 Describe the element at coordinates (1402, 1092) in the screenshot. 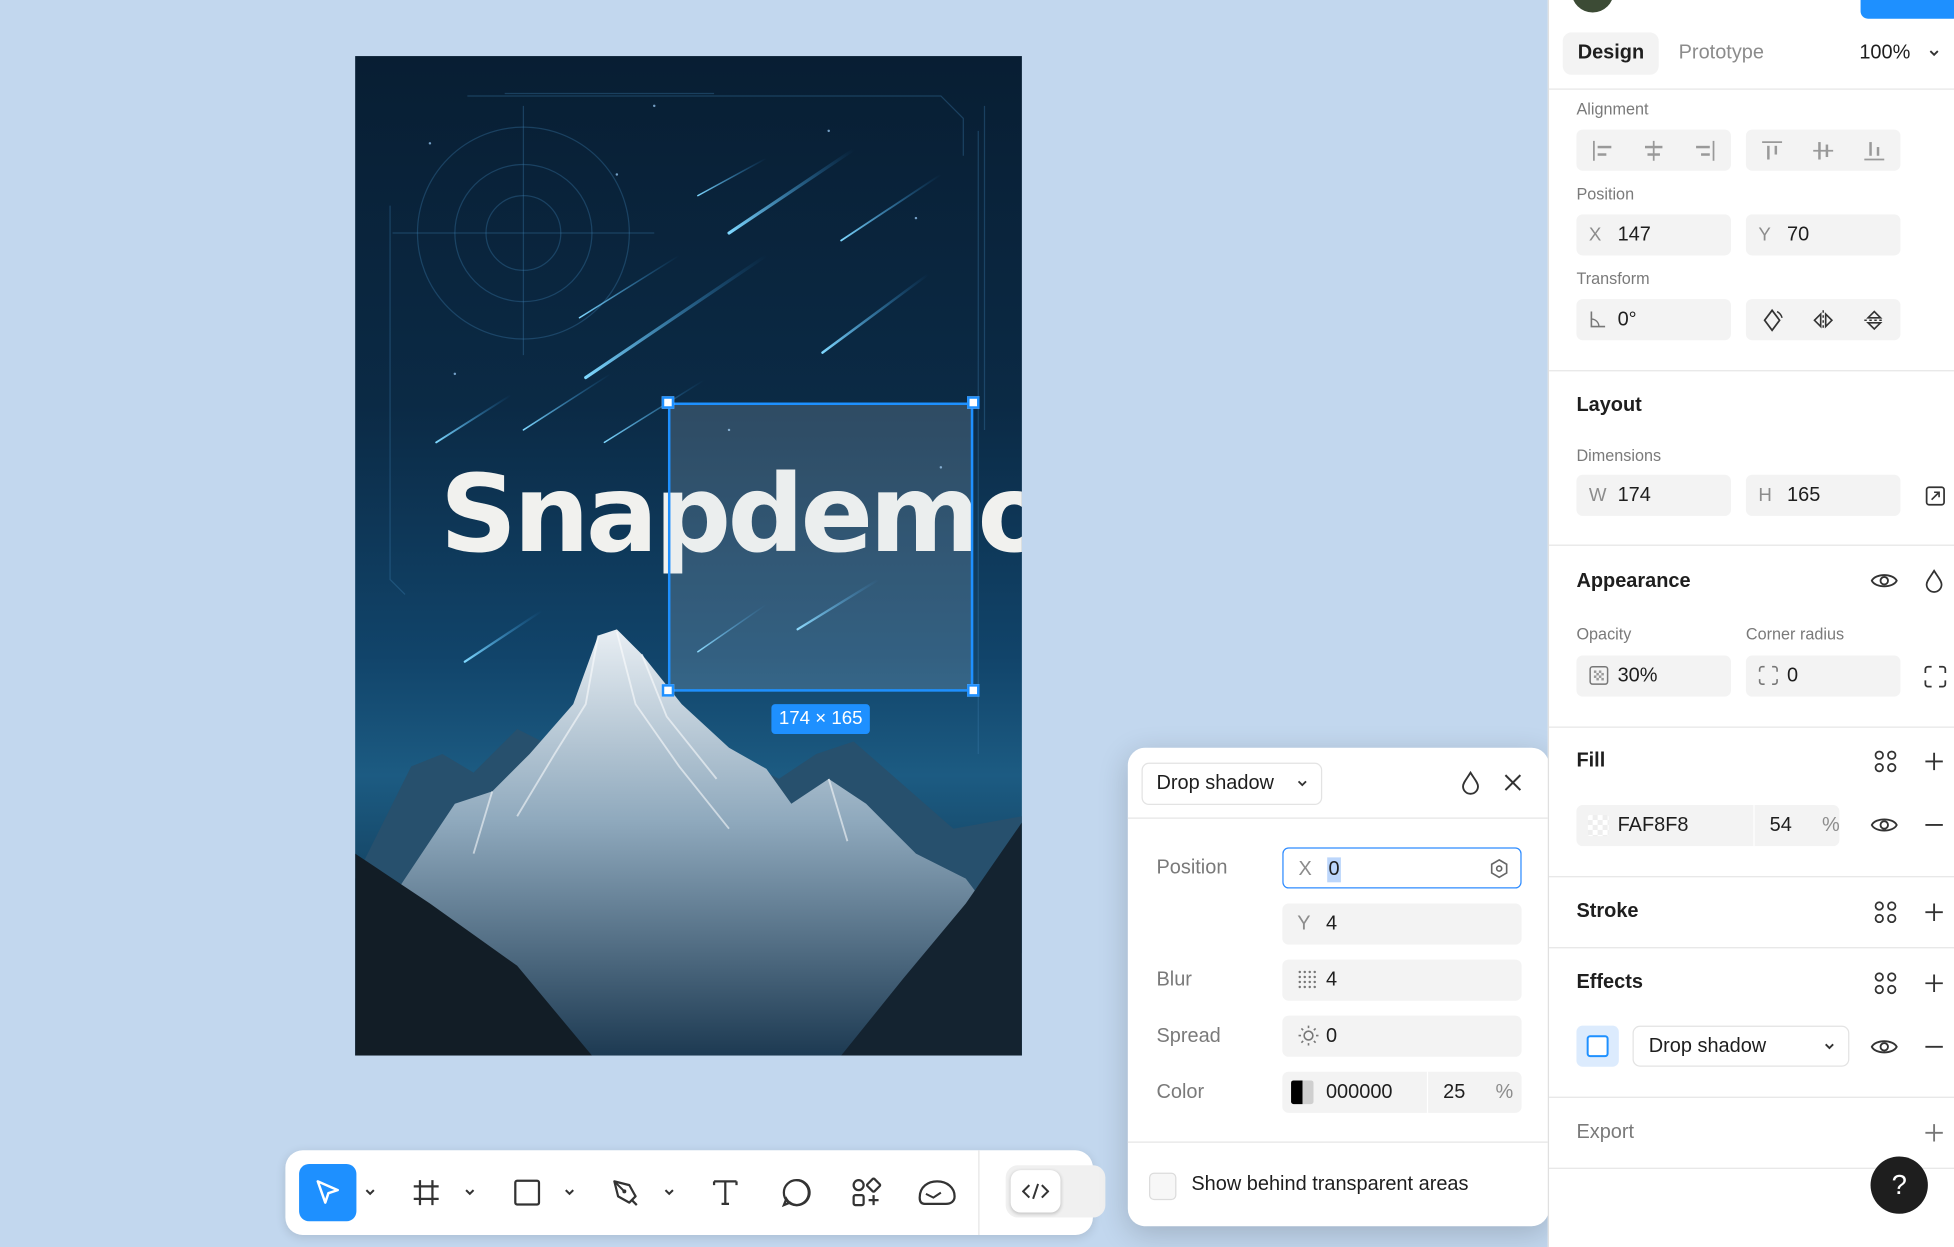

I see `shadow-color-input: 000000 25 %` at that location.